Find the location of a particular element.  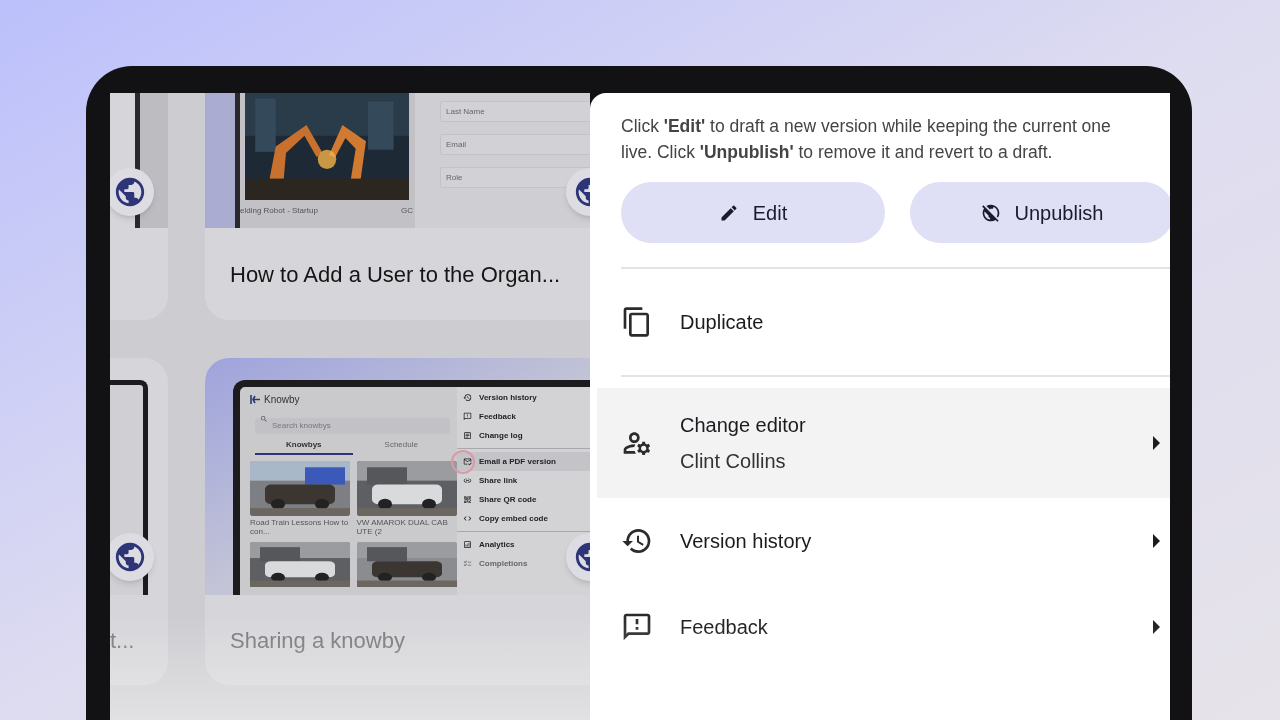

email-icon is located at coordinates (467, 461).